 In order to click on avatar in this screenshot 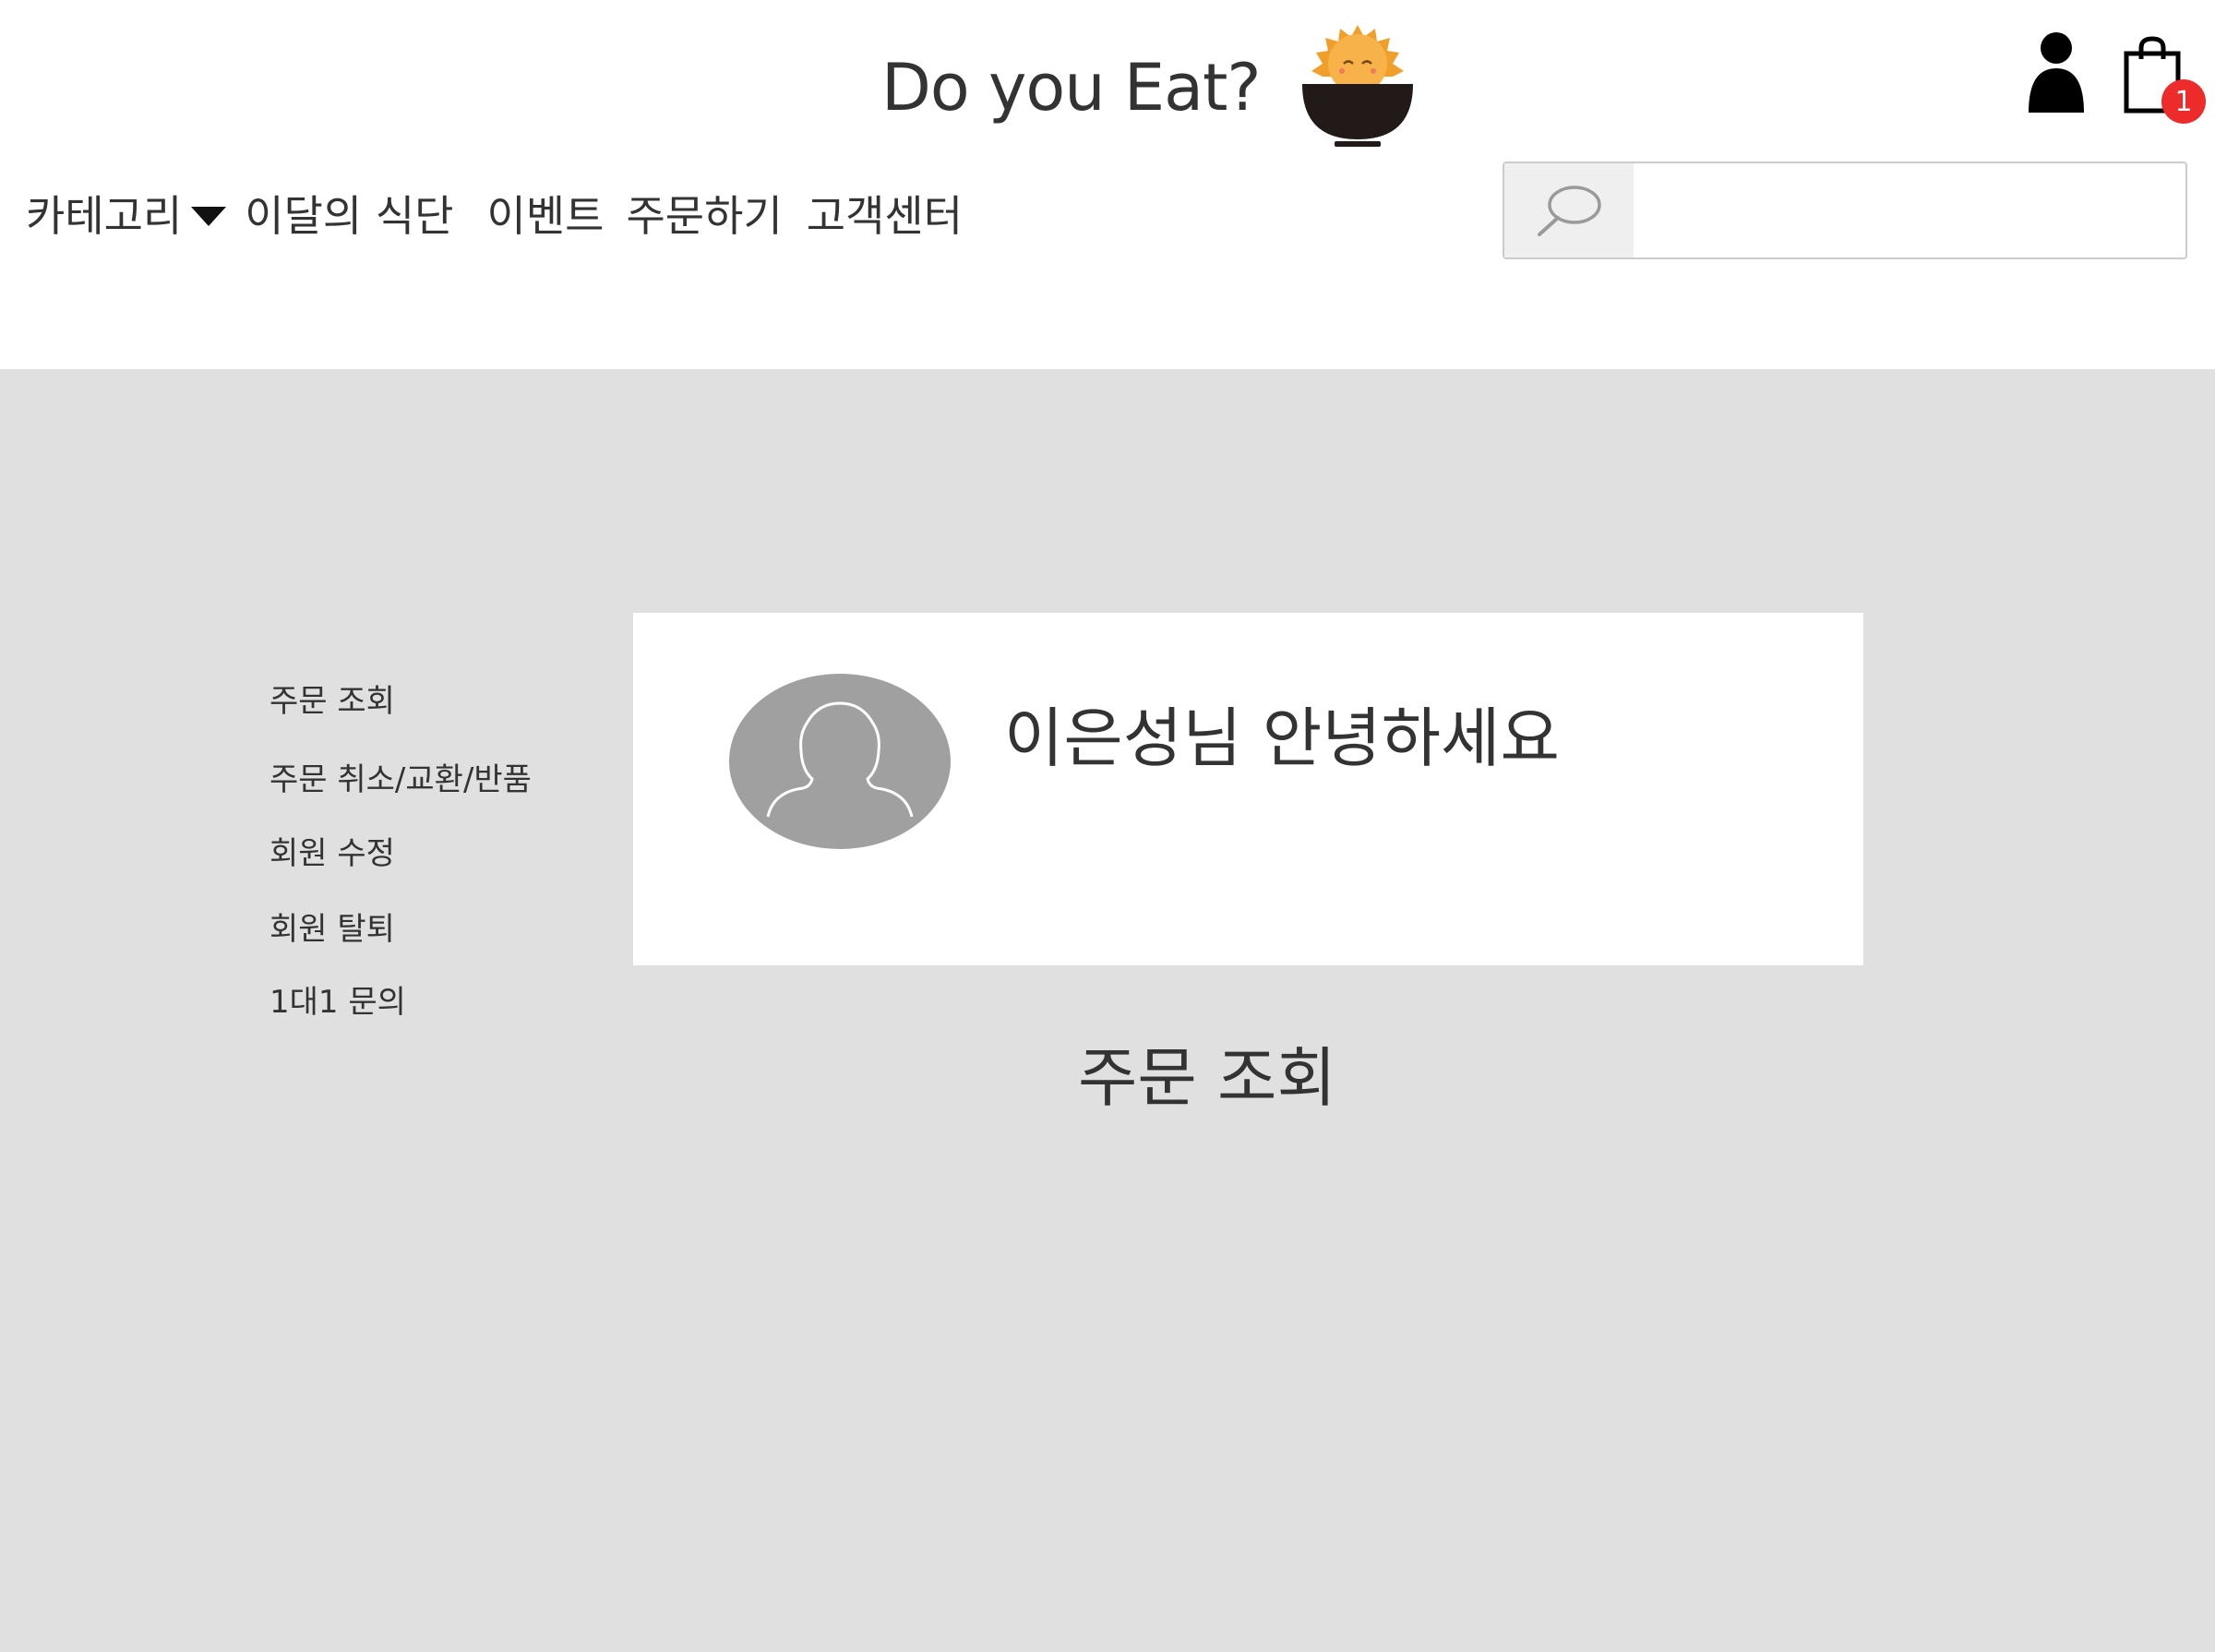, I will do `click(840, 762)`.